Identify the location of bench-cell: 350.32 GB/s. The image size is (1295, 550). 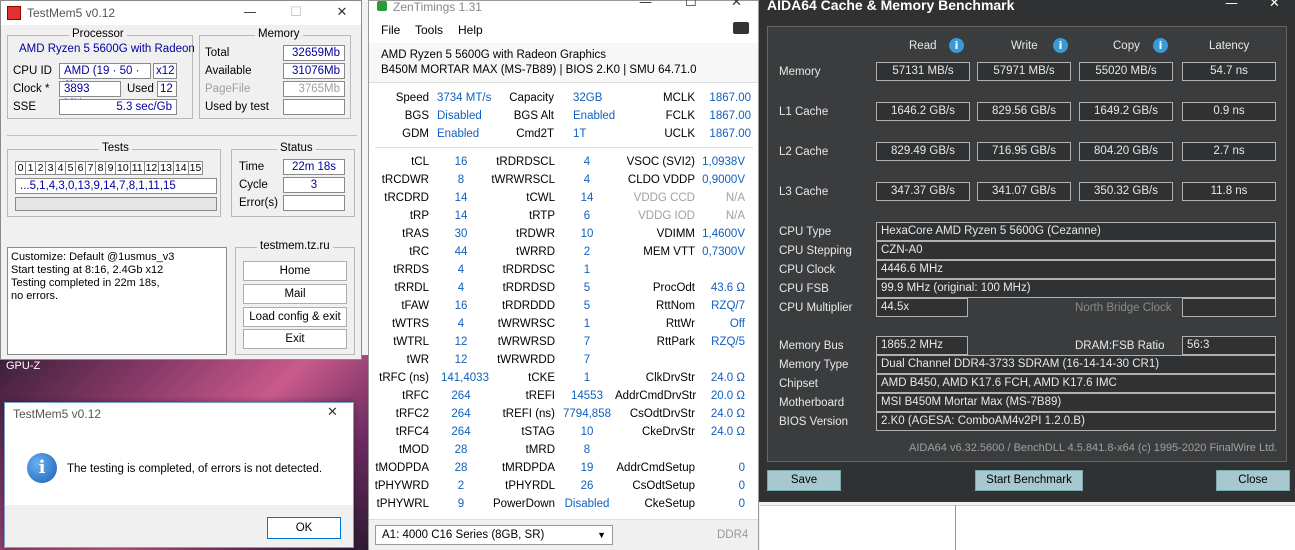
(1126, 191).